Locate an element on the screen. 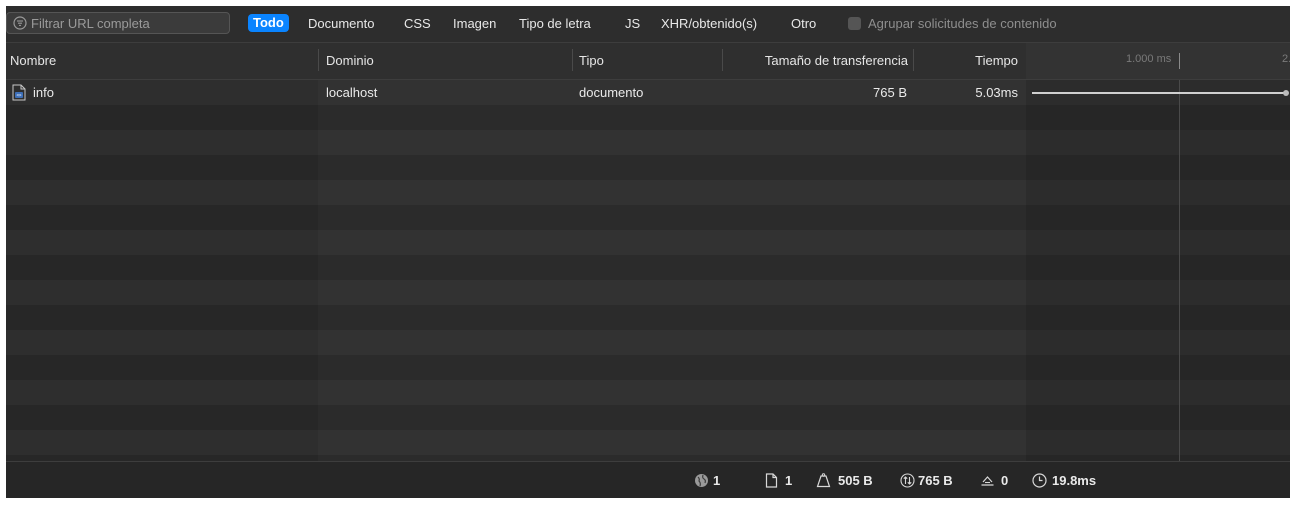 This screenshot has height=507, width=1290. load-time: 19.8ms is located at coordinates (1074, 480).